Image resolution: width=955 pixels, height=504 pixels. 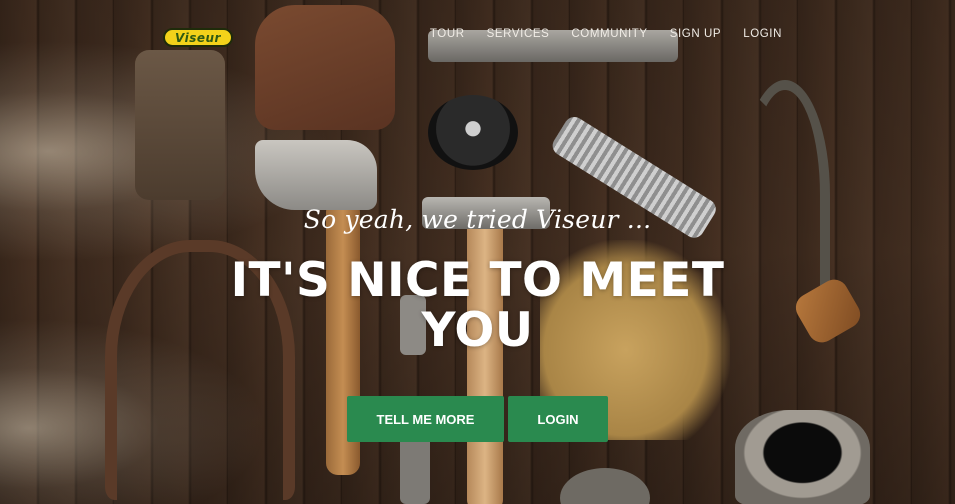 What do you see at coordinates (762, 34) in the screenshot?
I see `nav-link-login: LOGIN` at bounding box center [762, 34].